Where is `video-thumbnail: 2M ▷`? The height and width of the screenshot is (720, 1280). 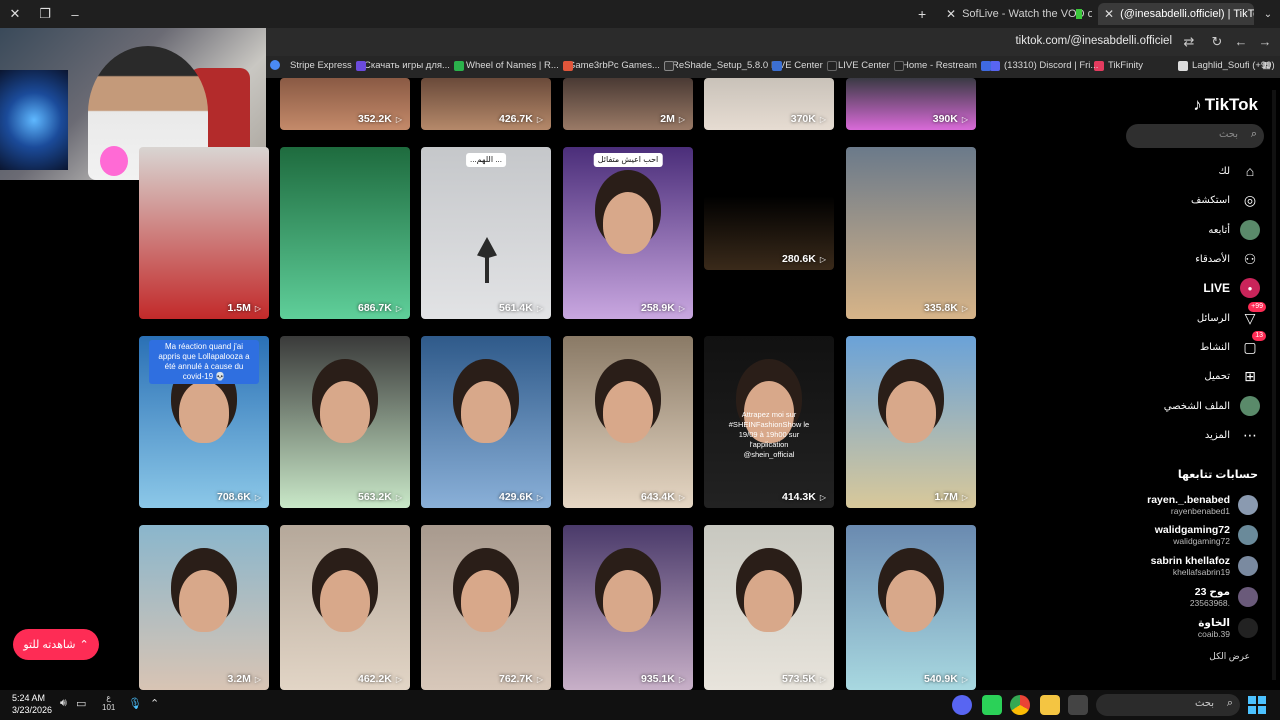 video-thumbnail: 2M ▷ is located at coordinates (628, 104).